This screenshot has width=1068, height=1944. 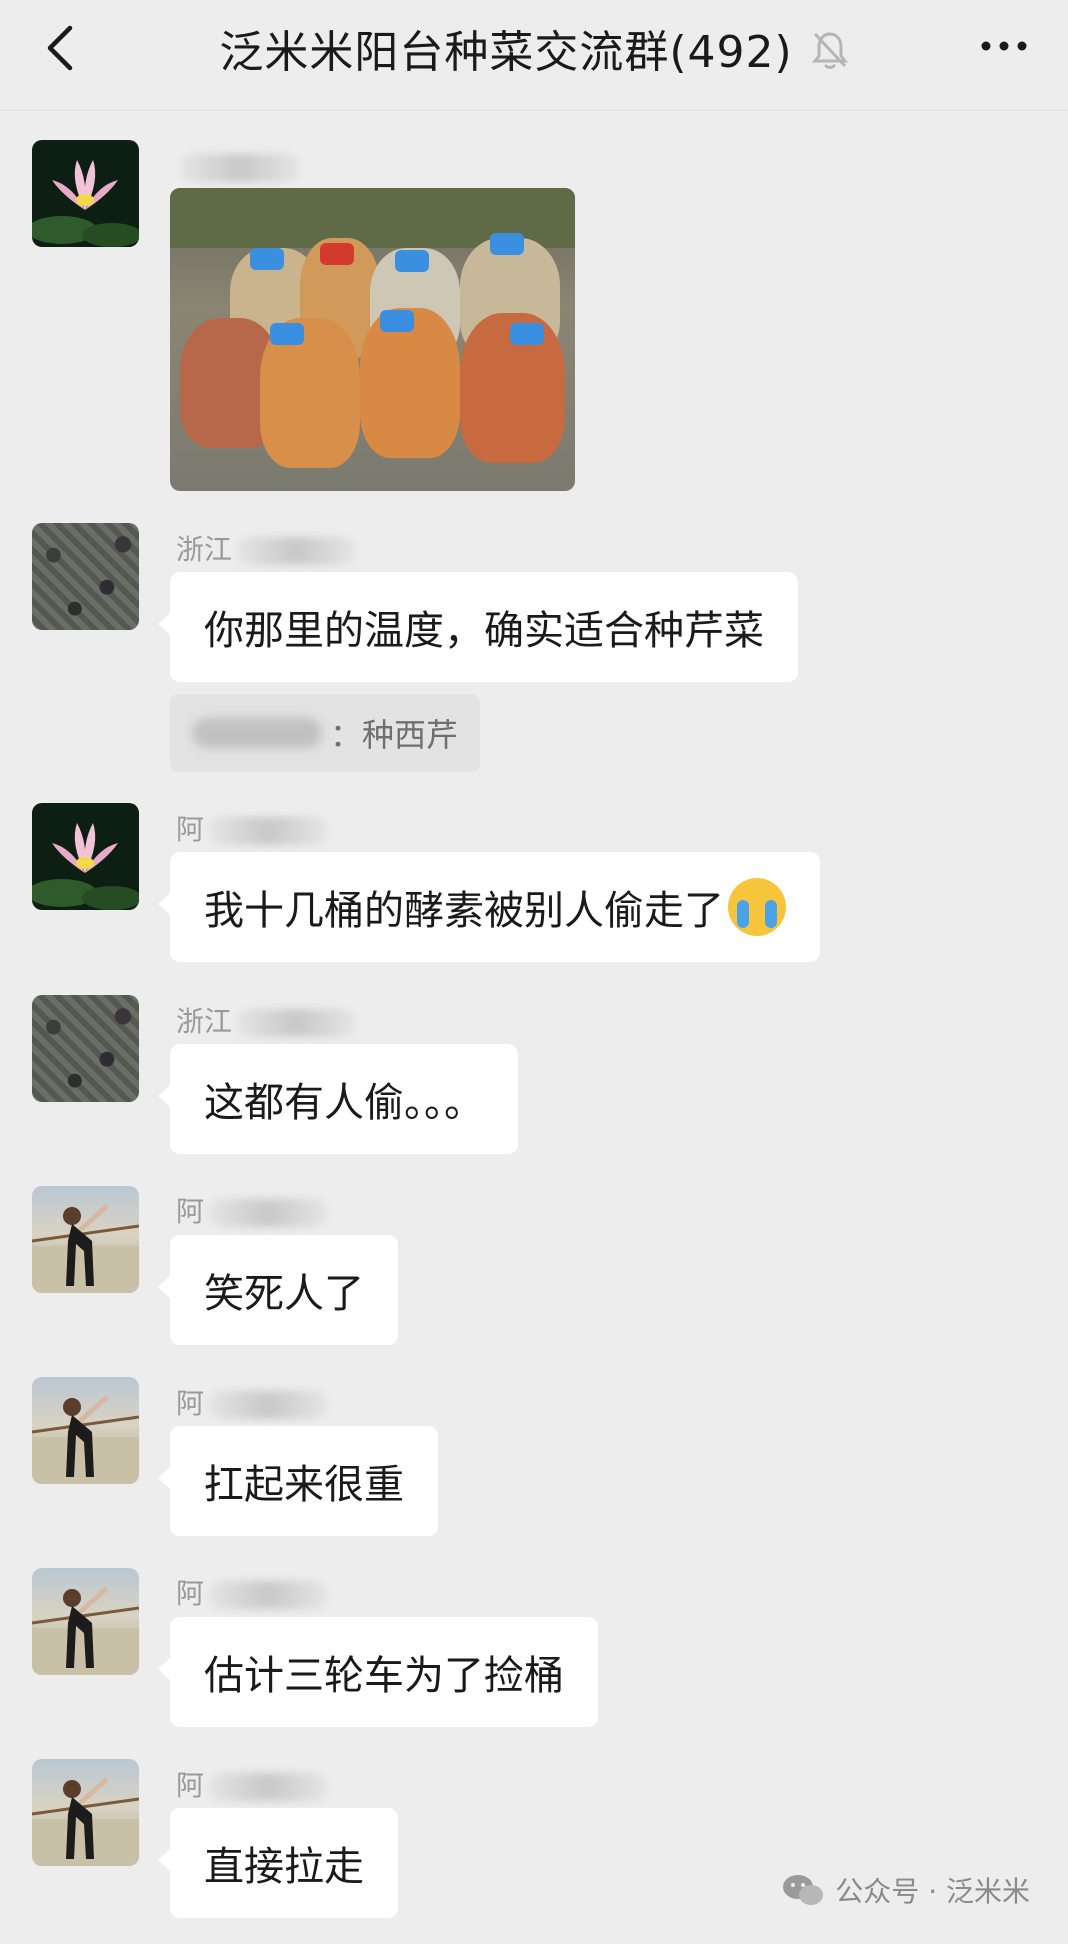 What do you see at coordinates (325, 733) in the screenshot?
I see `quoted-message: ：种西芹` at bounding box center [325, 733].